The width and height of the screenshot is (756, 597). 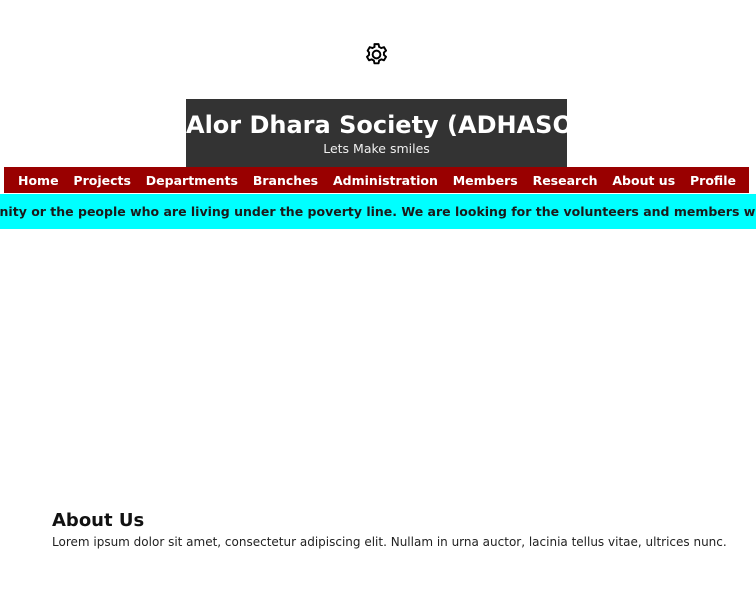 What do you see at coordinates (192, 180) in the screenshot?
I see `nav-item-departments: Departments` at bounding box center [192, 180].